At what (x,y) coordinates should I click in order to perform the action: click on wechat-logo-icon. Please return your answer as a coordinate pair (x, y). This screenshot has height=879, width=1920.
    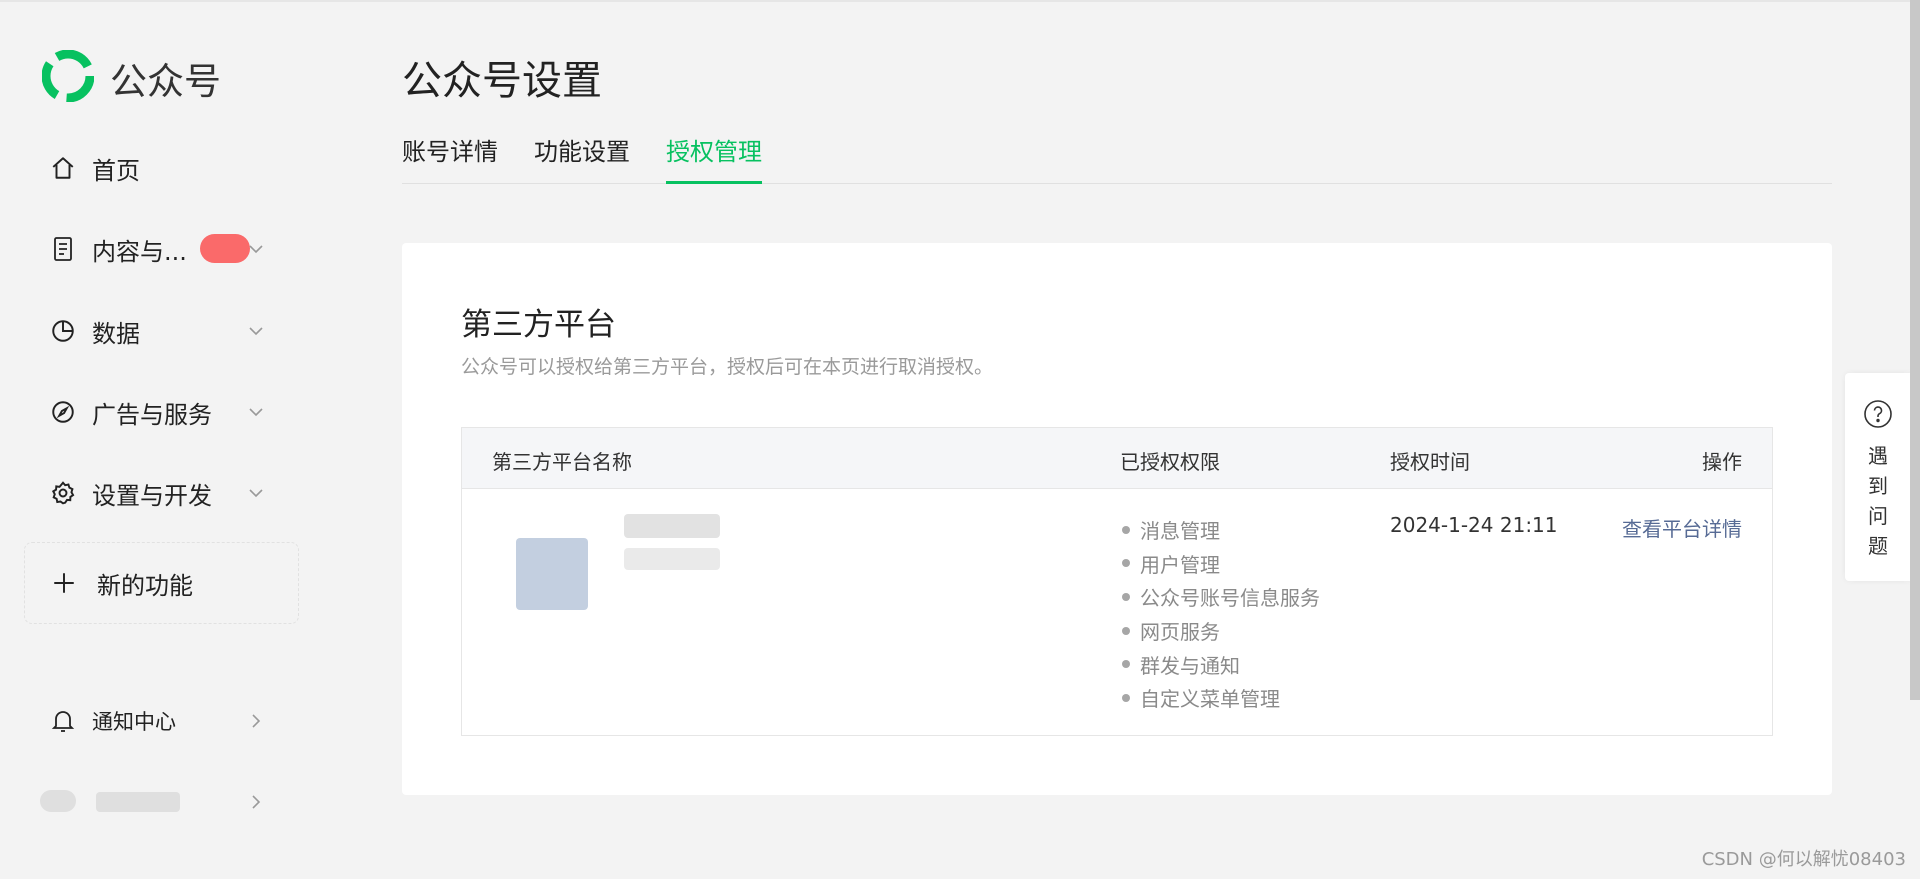
    Looking at the image, I should click on (68, 77).